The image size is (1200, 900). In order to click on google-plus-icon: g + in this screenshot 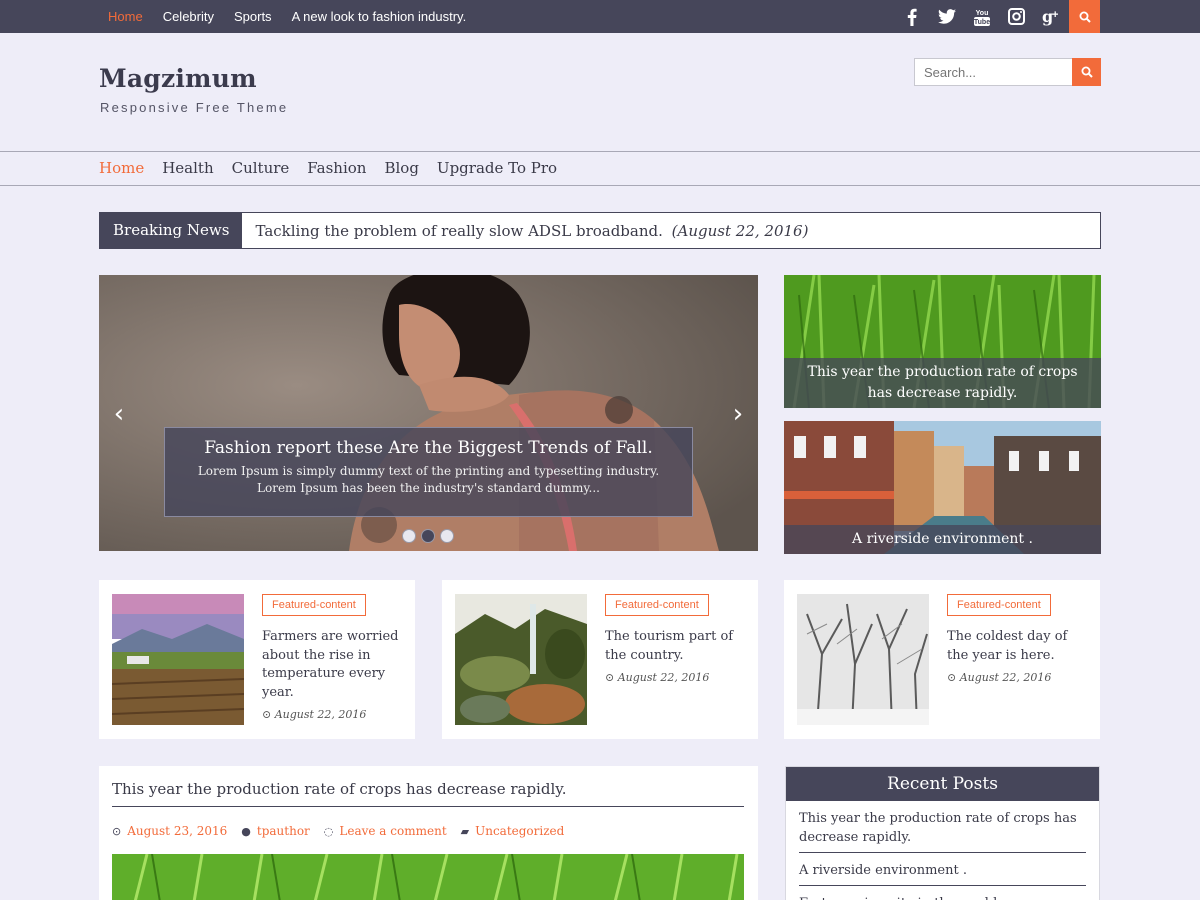, I will do `click(1051, 16)`.